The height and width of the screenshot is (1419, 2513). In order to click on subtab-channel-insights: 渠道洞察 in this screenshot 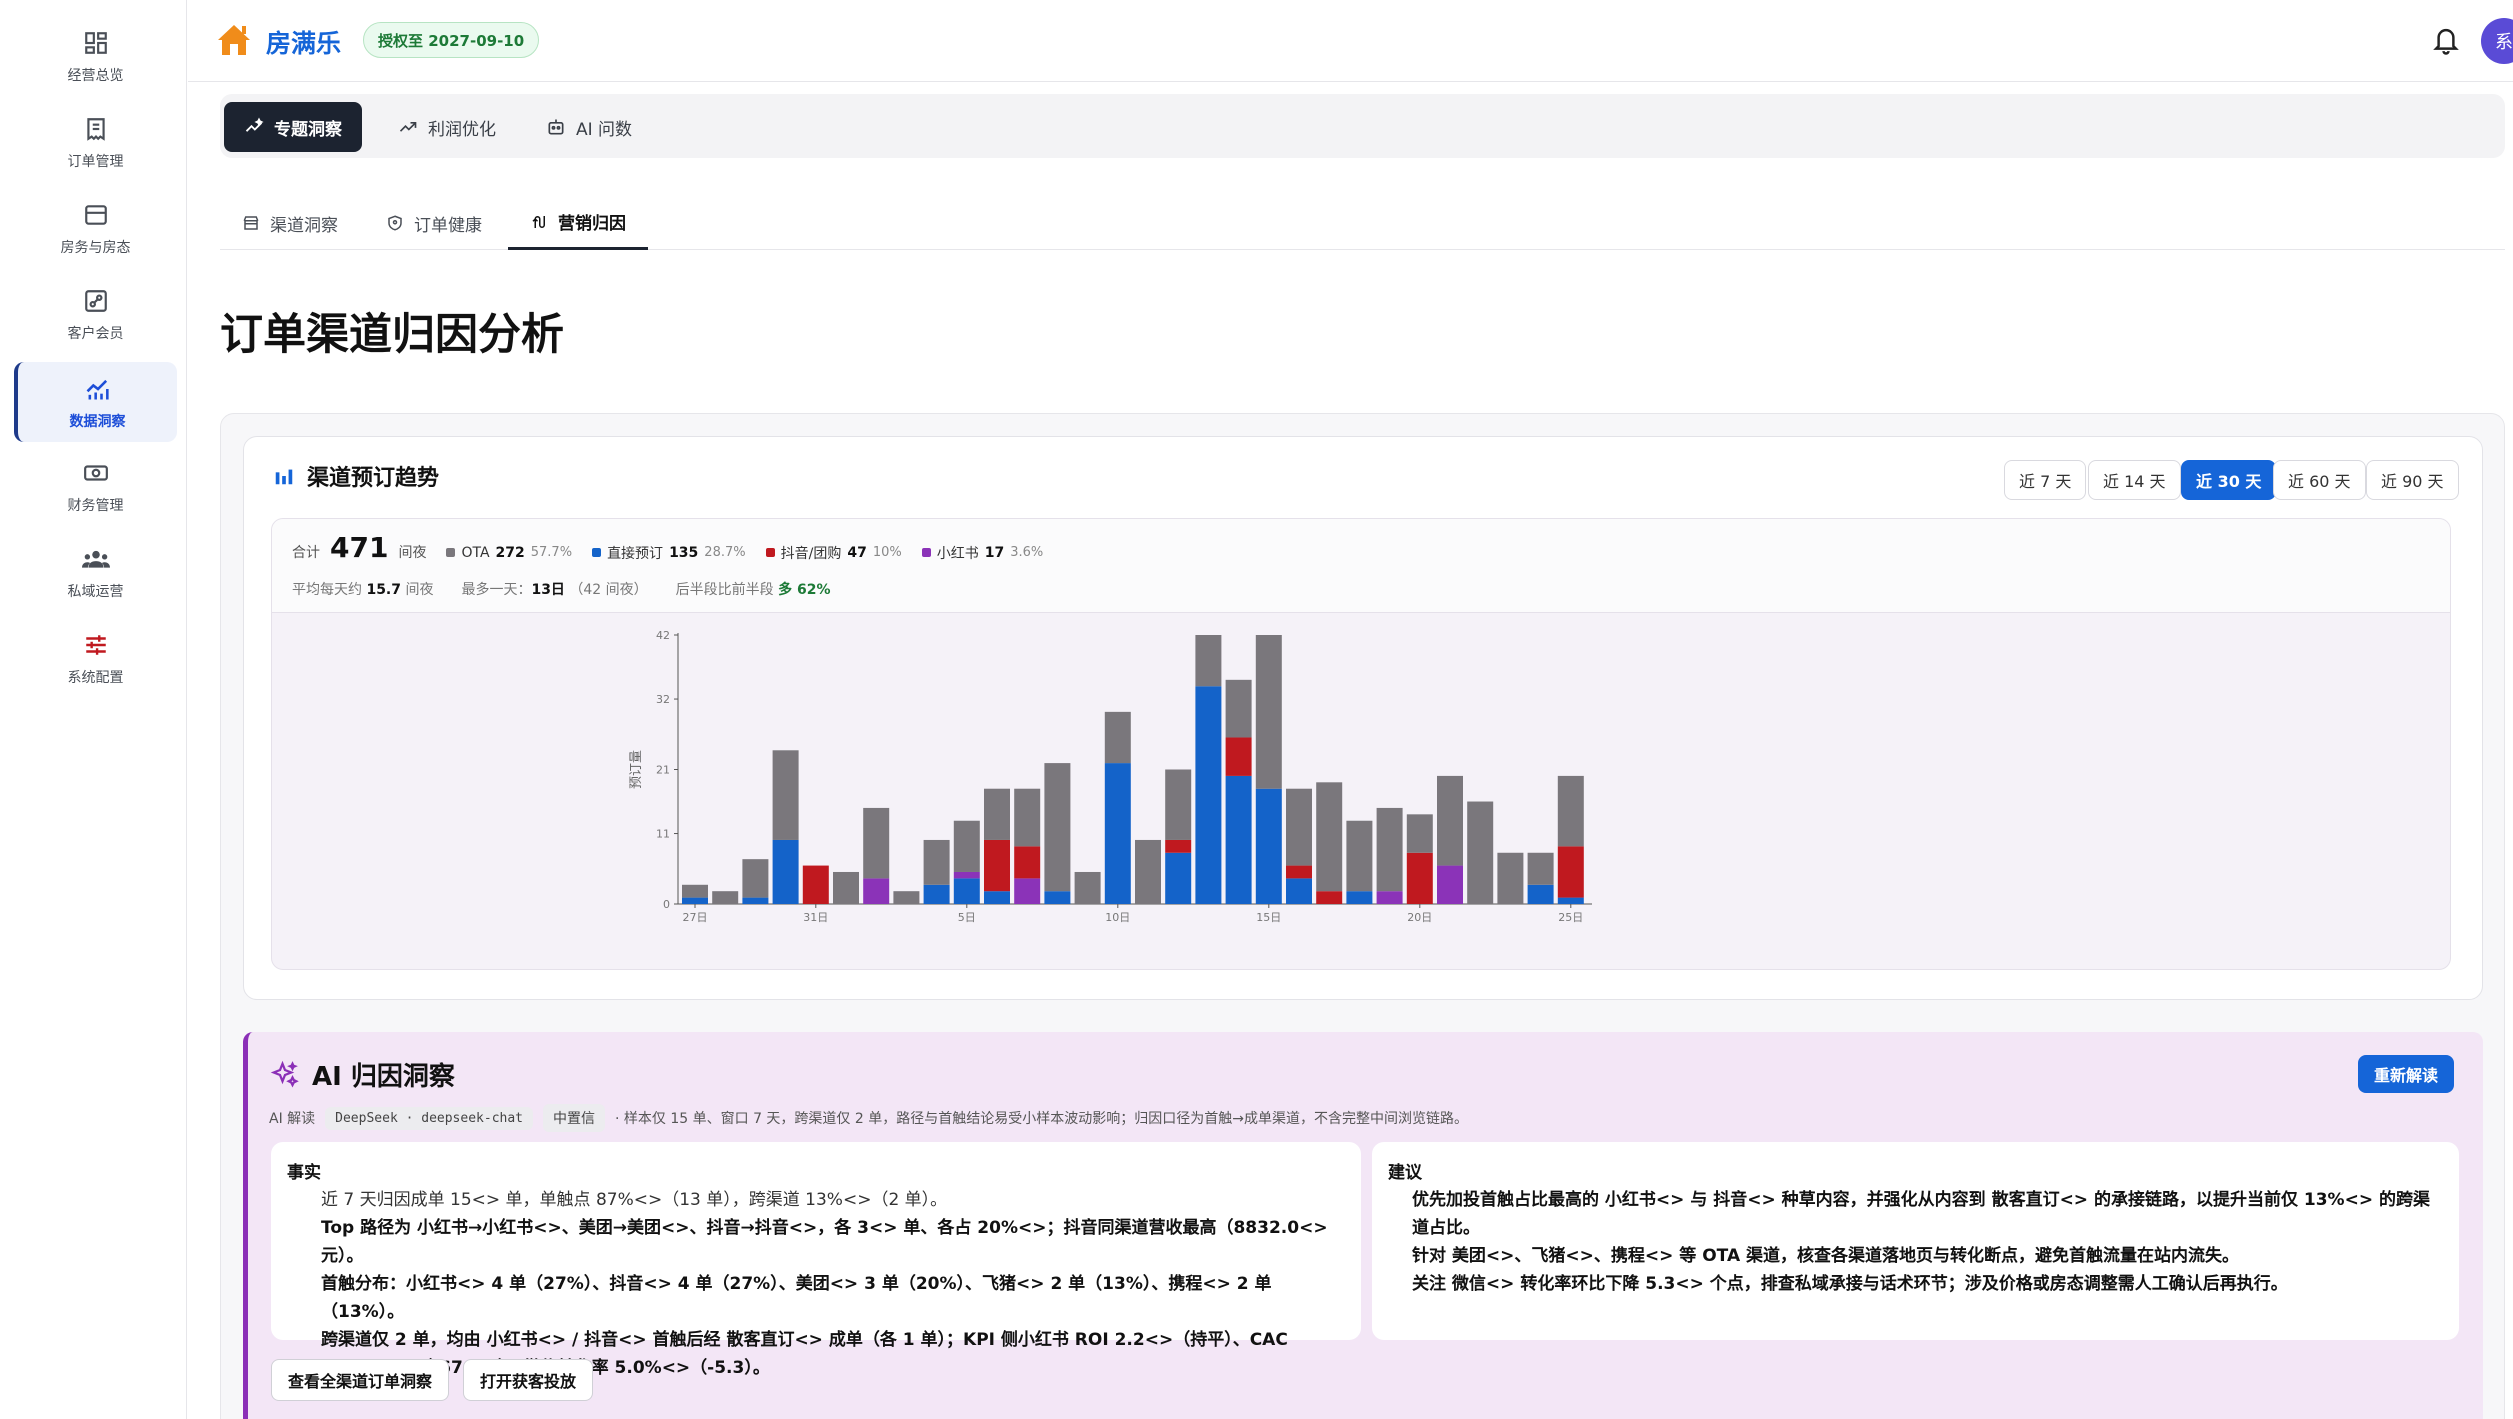, I will do `click(290, 223)`.